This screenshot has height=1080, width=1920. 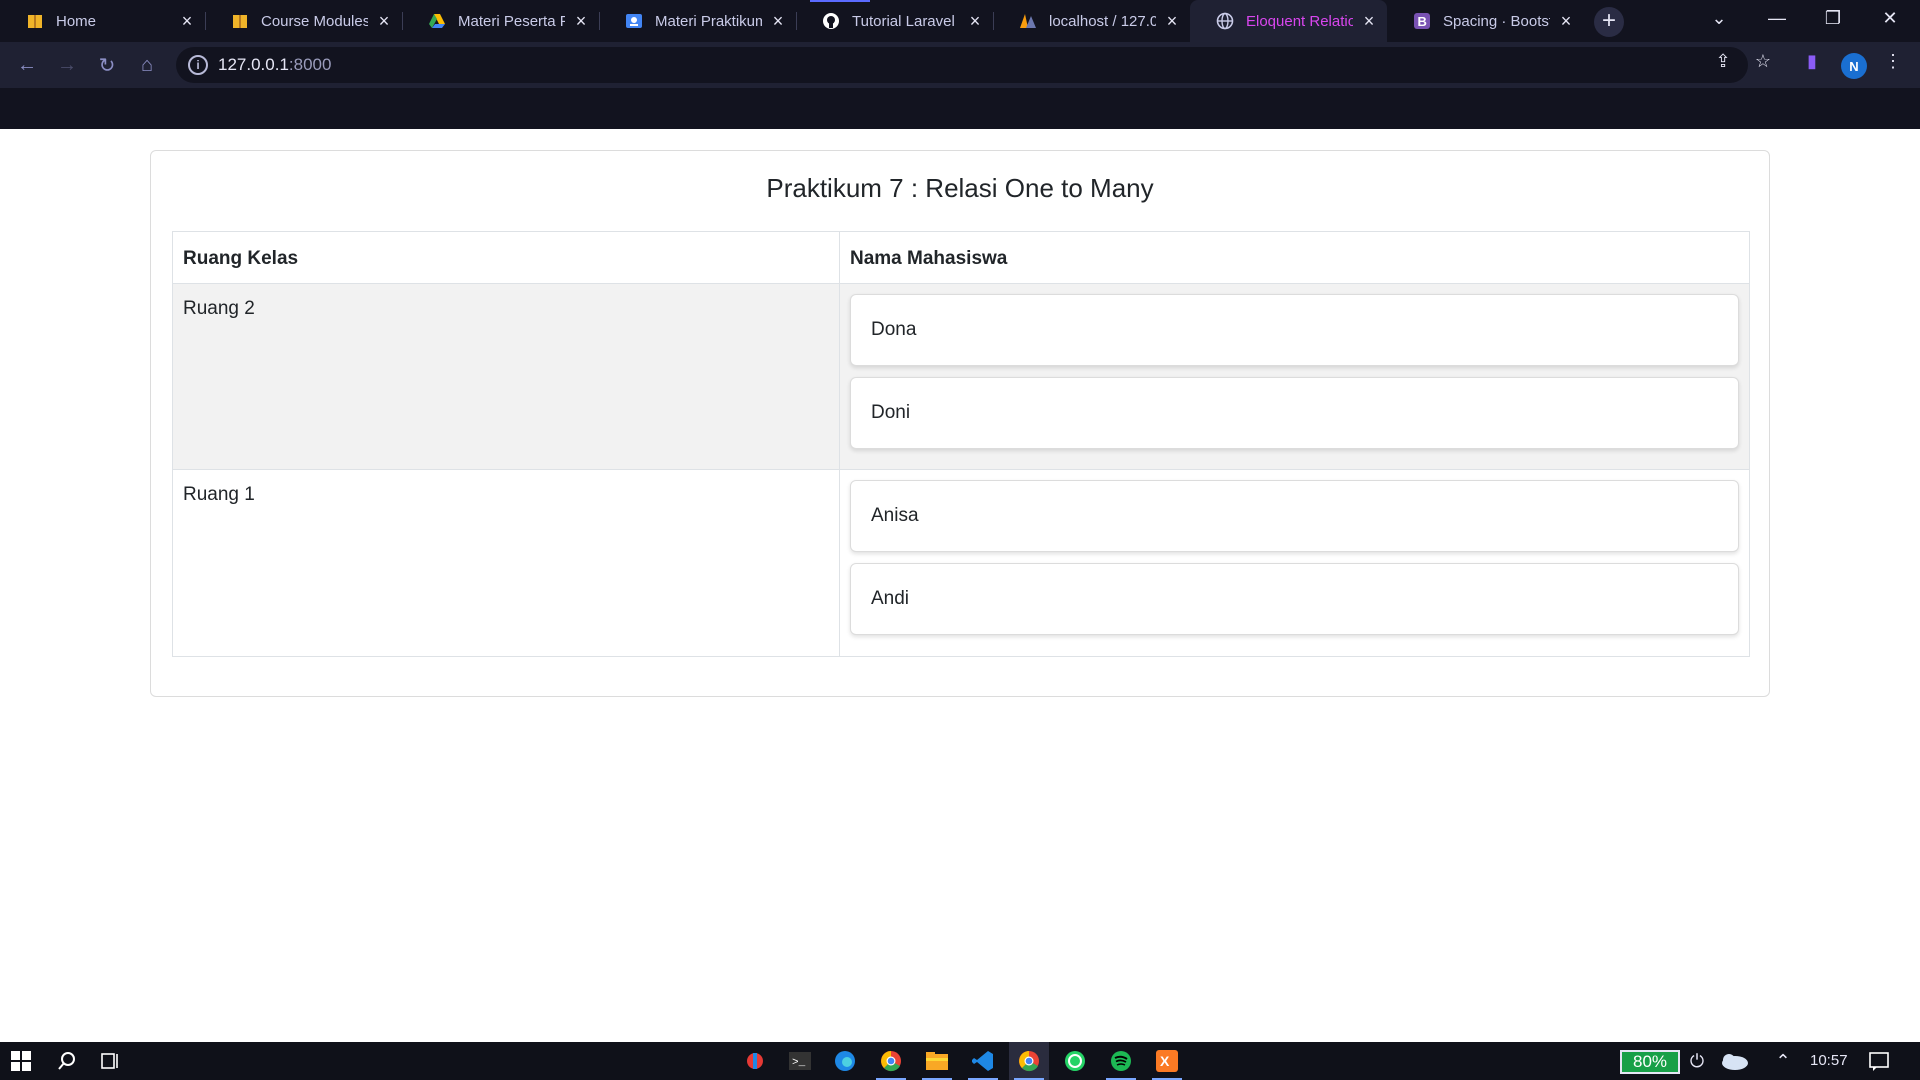 What do you see at coordinates (831, 21) in the screenshot?
I see `github-icon` at bounding box center [831, 21].